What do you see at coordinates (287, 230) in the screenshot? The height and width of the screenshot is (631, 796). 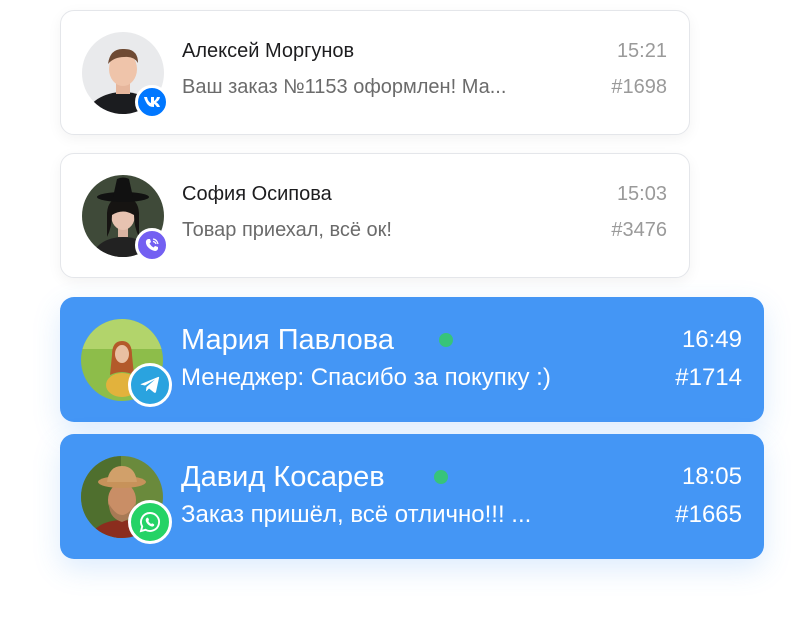 I see `message-preview: Товар приехал, всё ок!` at bounding box center [287, 230].